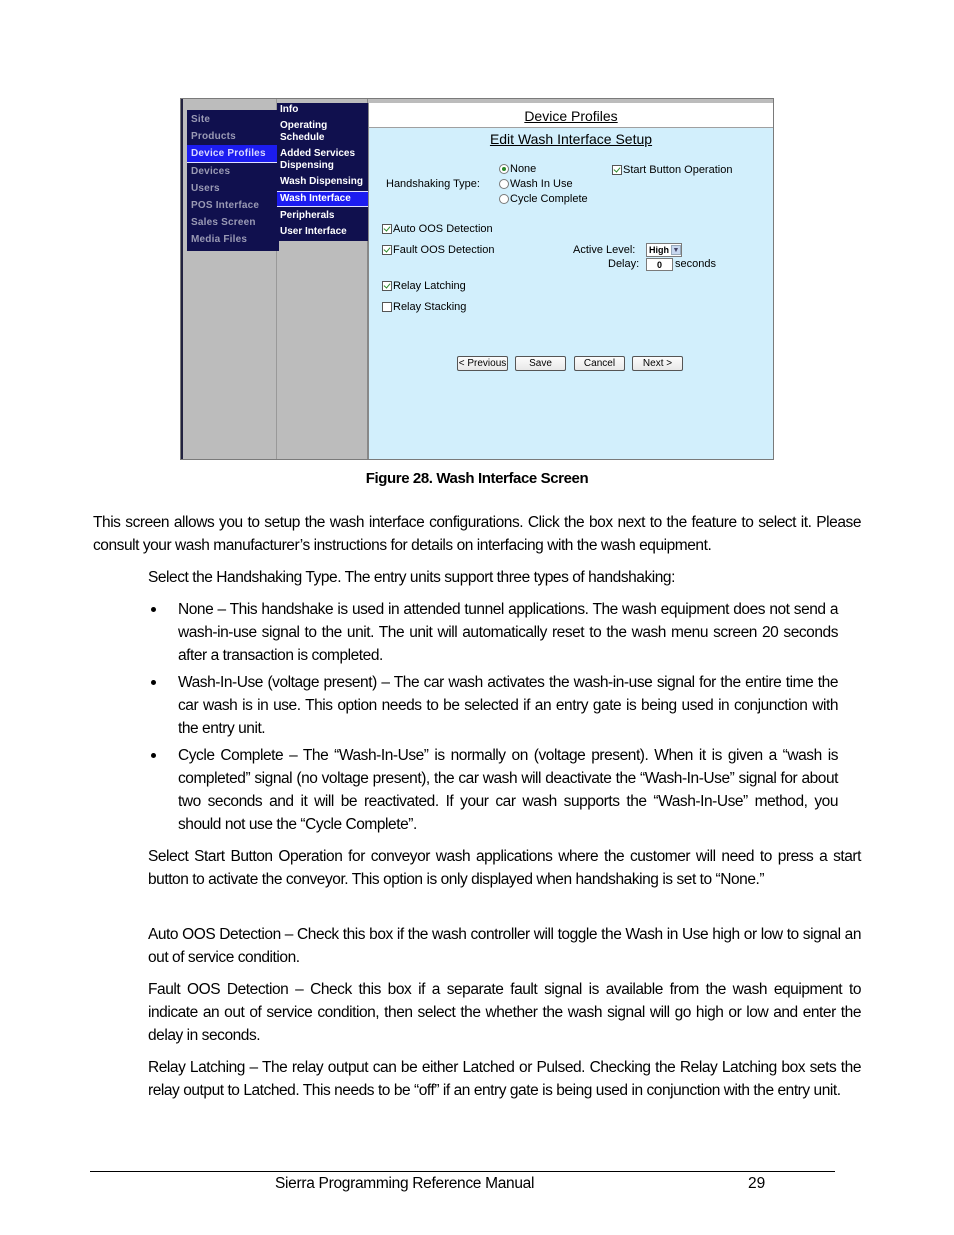  Describe the element at coordinates (322, 182) in the screenshot. I see `submenu-item-wash-dispensing: Wash Dispensing` at that location.